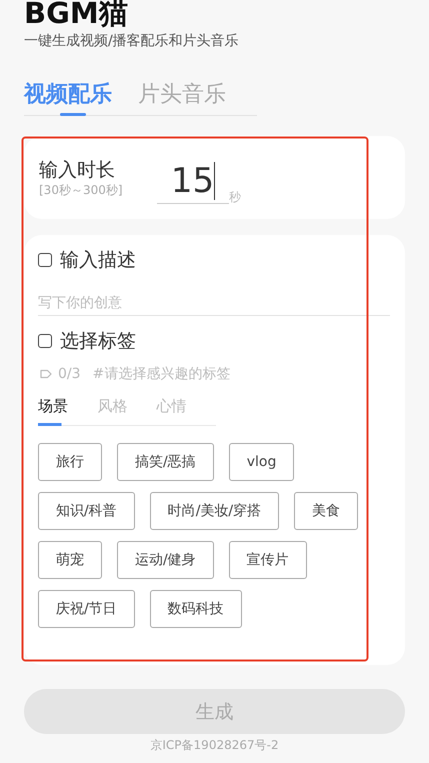 This screenshot has width=429, height=763. Describe the element at coordinates (267, 560) in the screenshot. I see `tag-chip: 宣传片` at that location.